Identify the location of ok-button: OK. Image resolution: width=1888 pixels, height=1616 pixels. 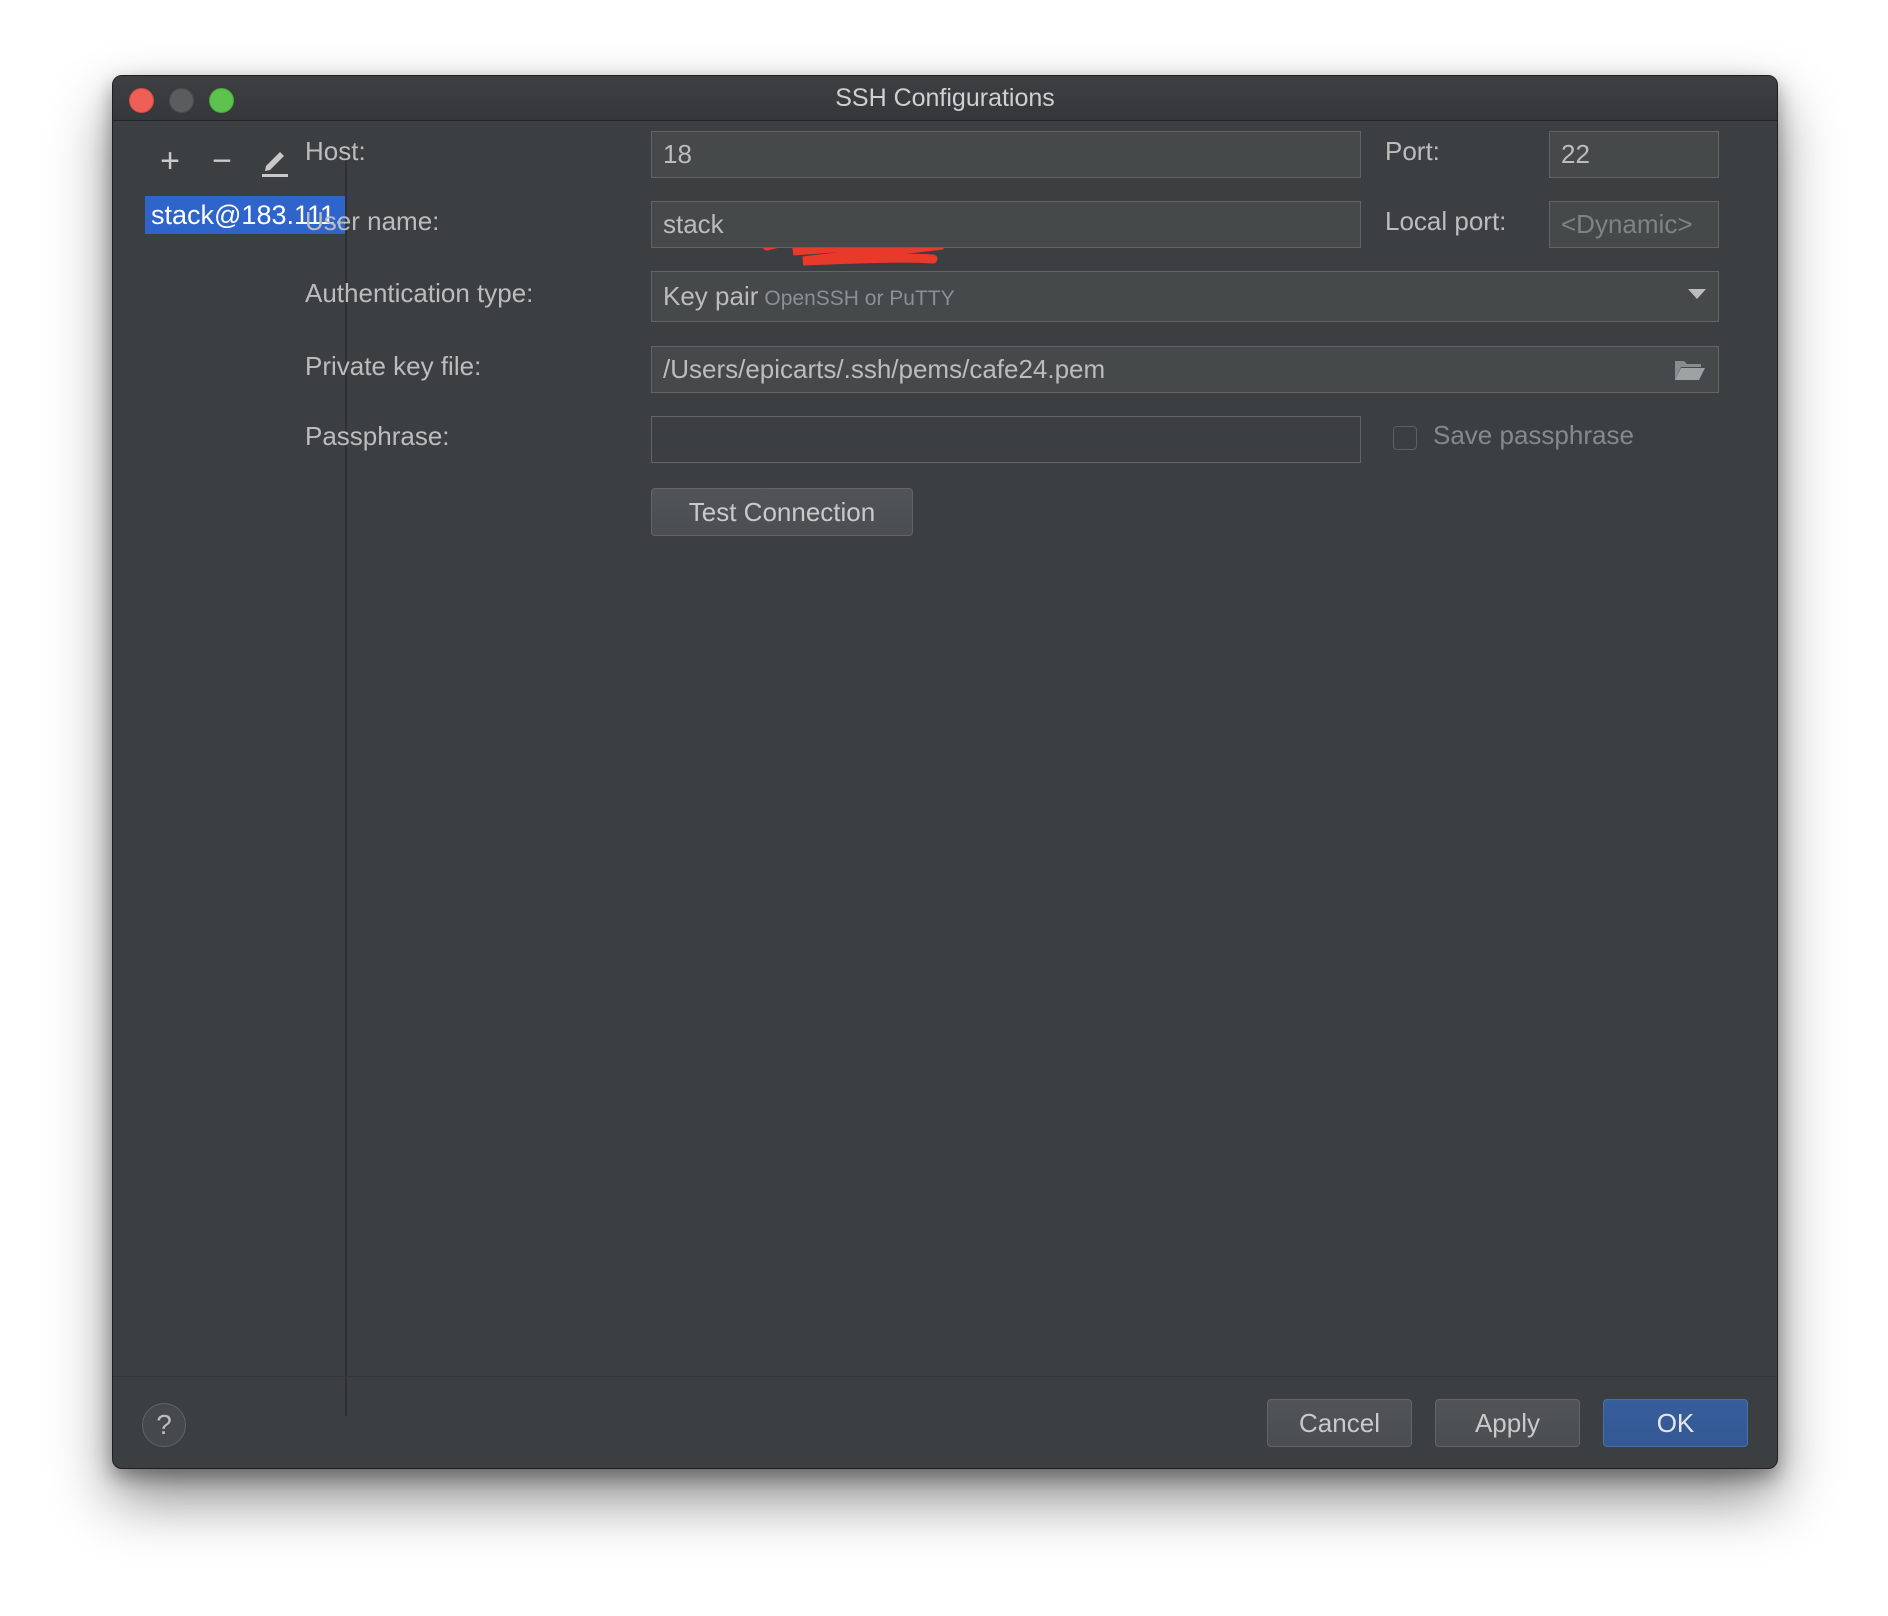
(1675, 1423).